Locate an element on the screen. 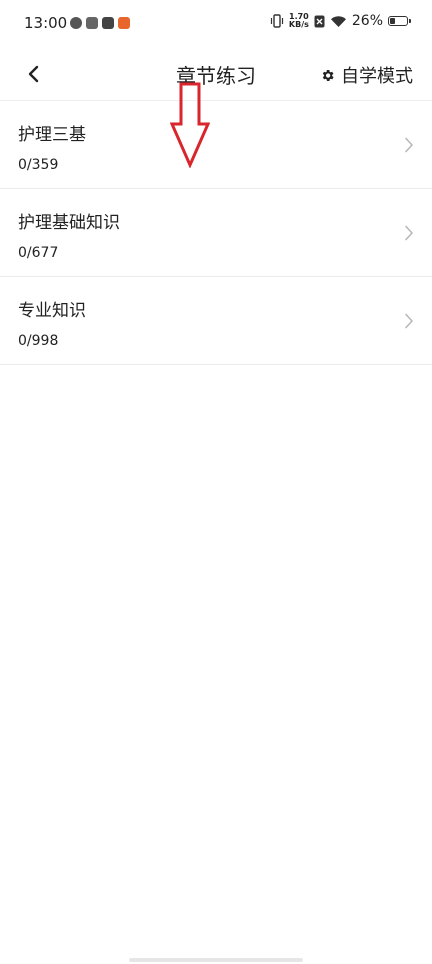 The height and width of the screenshot is (964, 432). net-speed-unit: KB/s is located at coordinates (298, 24).